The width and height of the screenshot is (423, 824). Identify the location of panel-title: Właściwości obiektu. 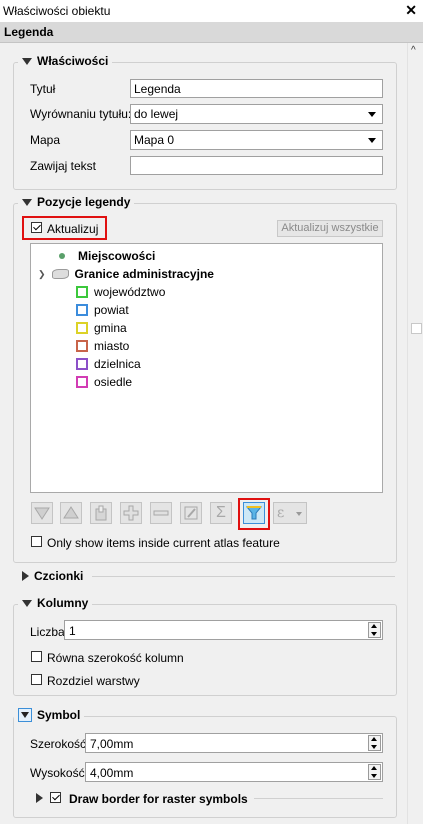
(57, 11).